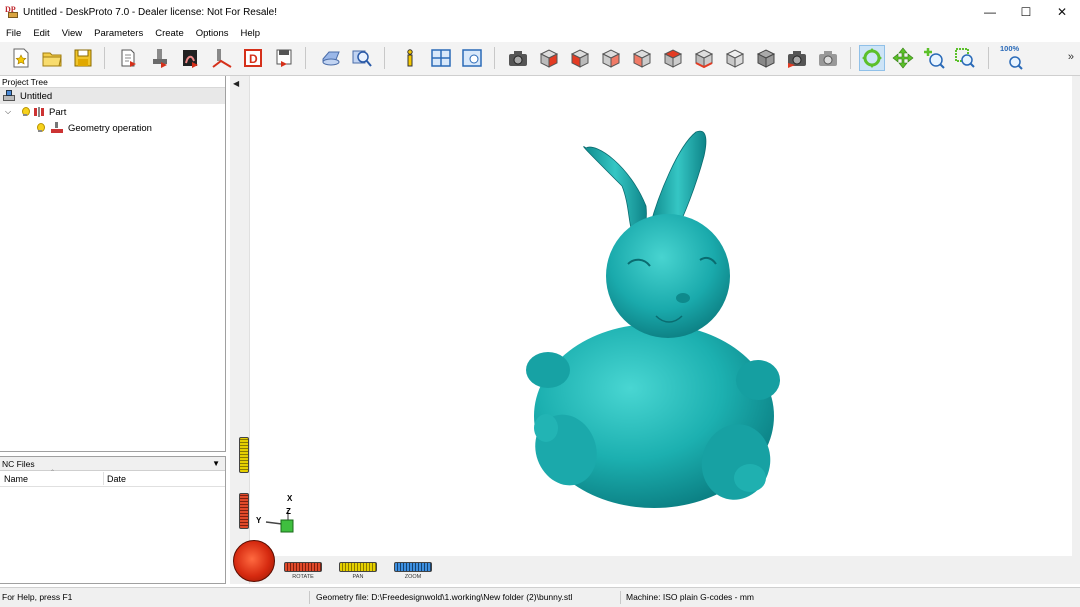  Describe the element at coordinates (362, 58) in the screenshot. I see `inspect-button` at that location.